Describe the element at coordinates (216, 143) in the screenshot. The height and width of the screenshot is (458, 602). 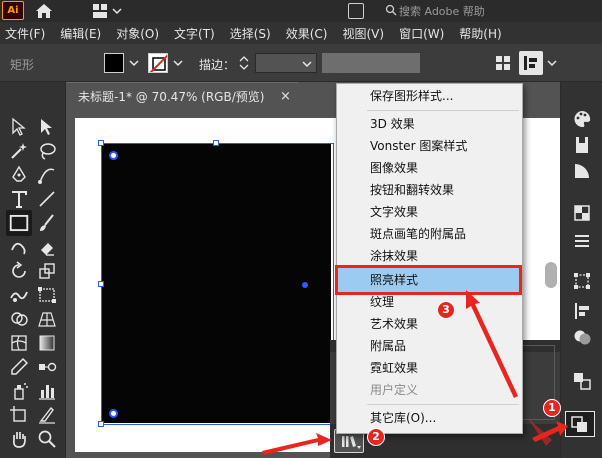
I see `resize-handle-top-middle` at that location.